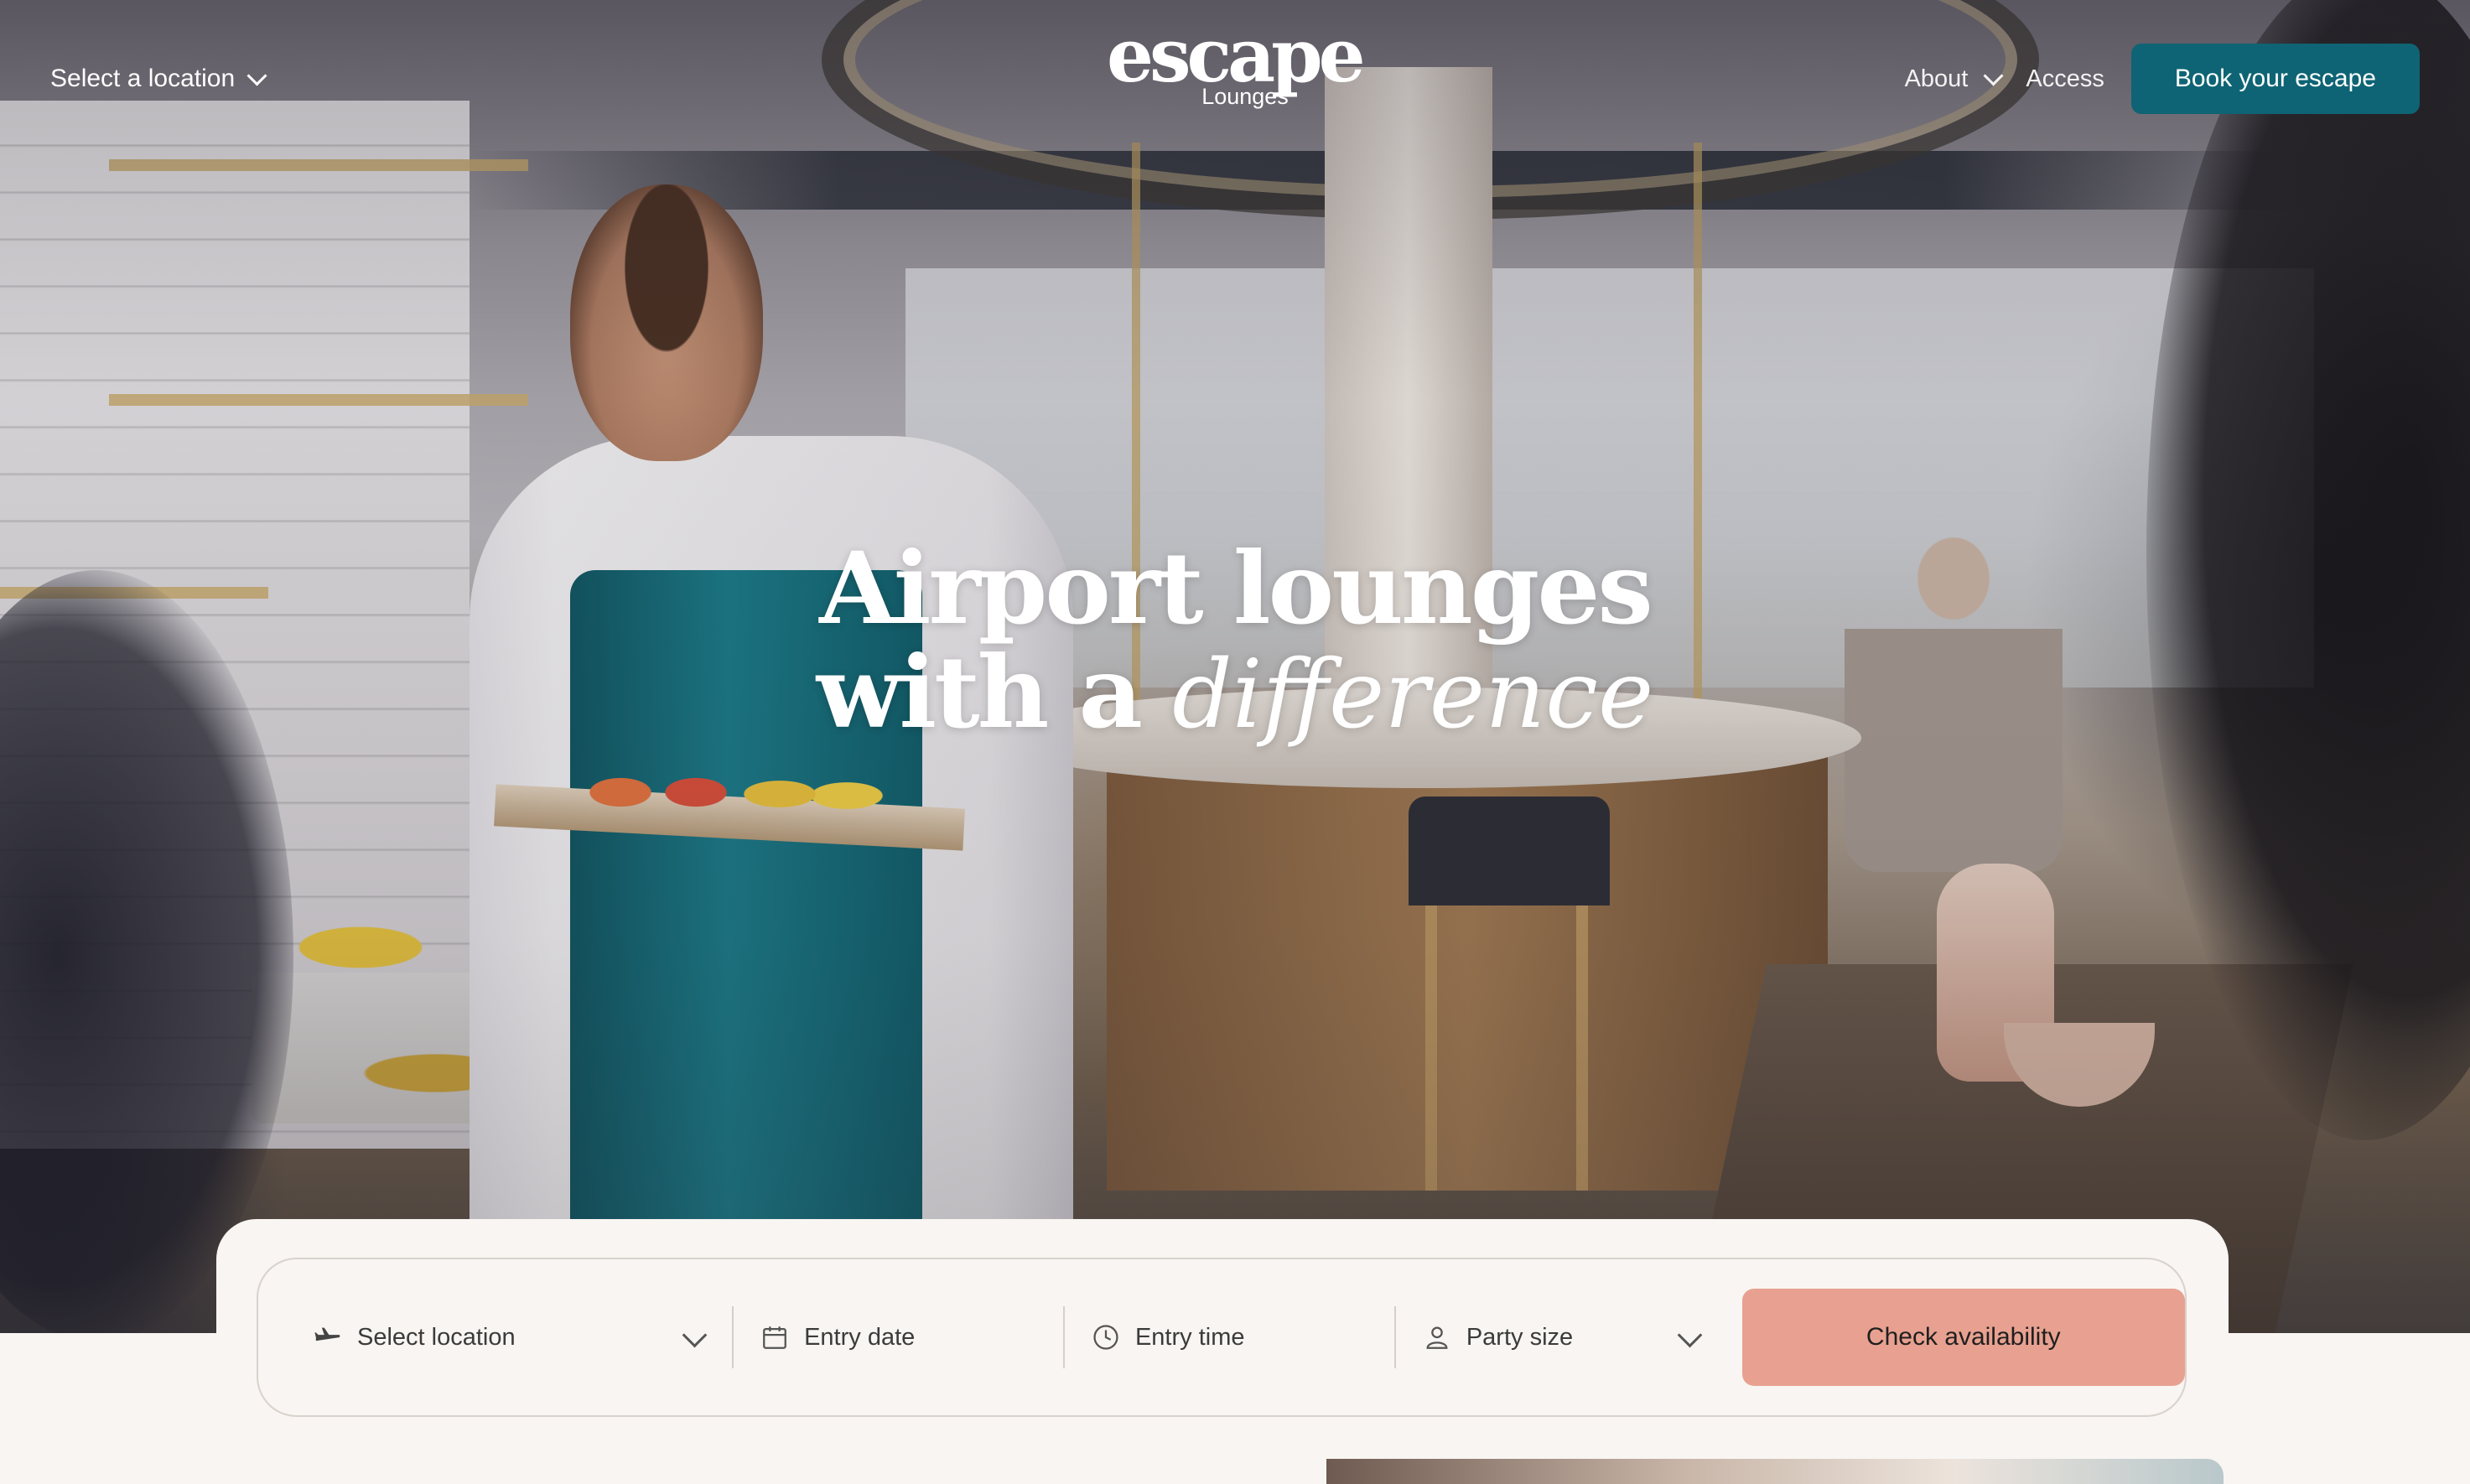 The image size is (2470, 1484). I want to click on party-size-select: Party size, so click(1560, 1337).